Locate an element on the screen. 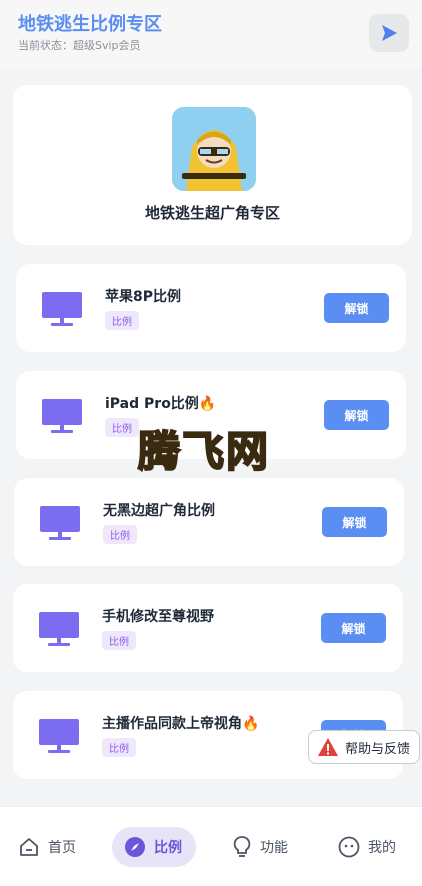  ratio-card: 无黑边超广角比例 比例 解锁 is located at coordinates (209, 522).